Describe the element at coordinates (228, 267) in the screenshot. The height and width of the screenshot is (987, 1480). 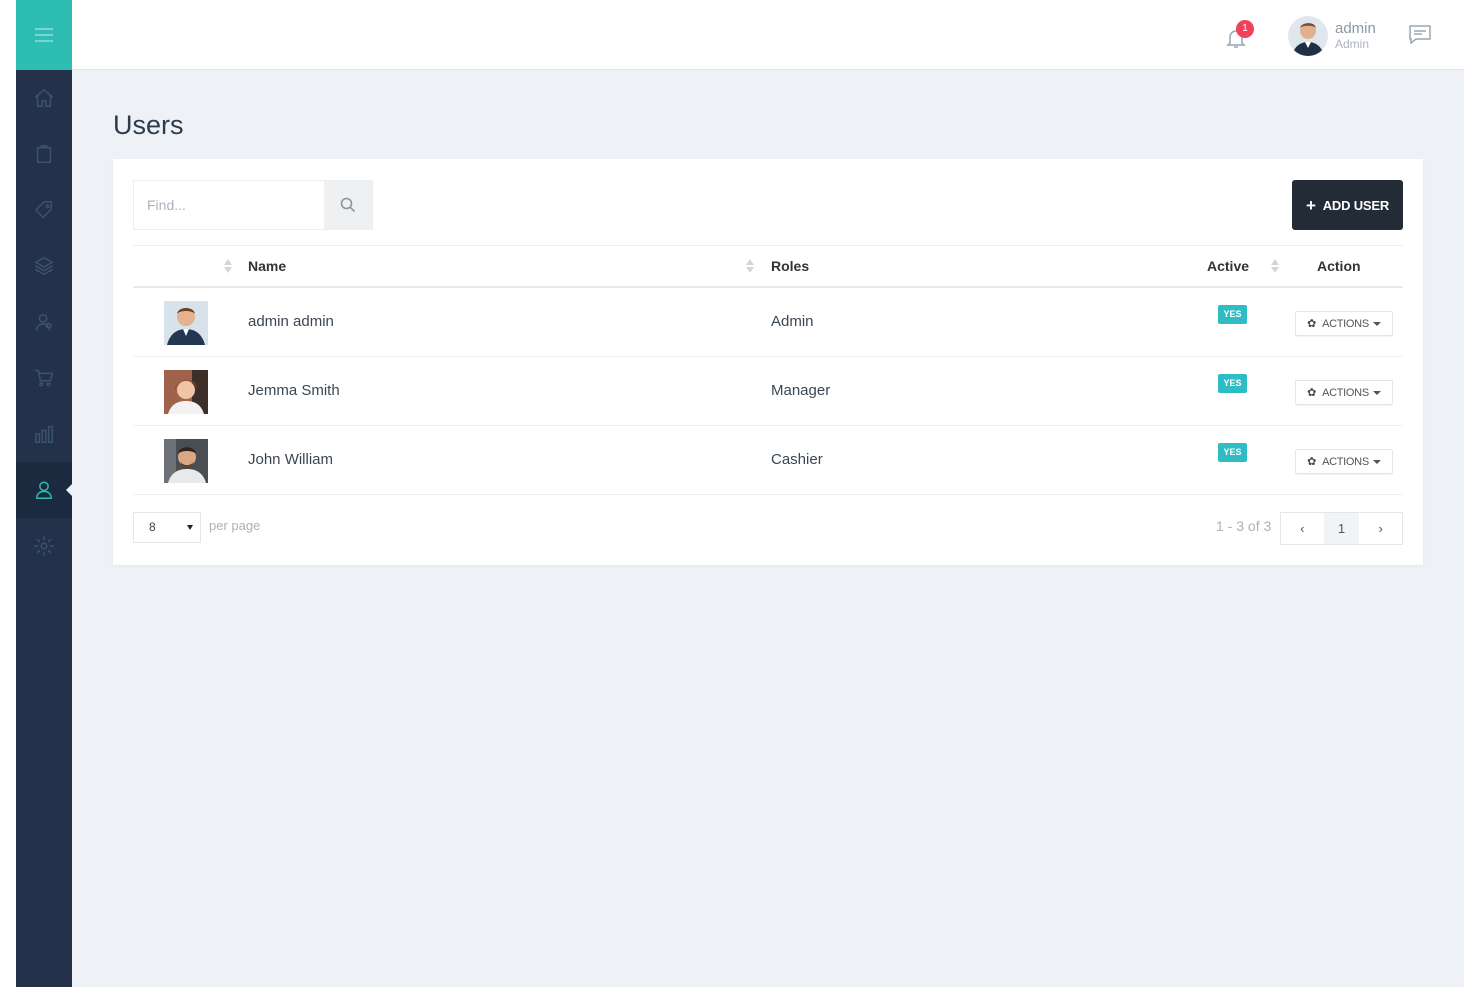
I see `sort-name-icon` at that location.